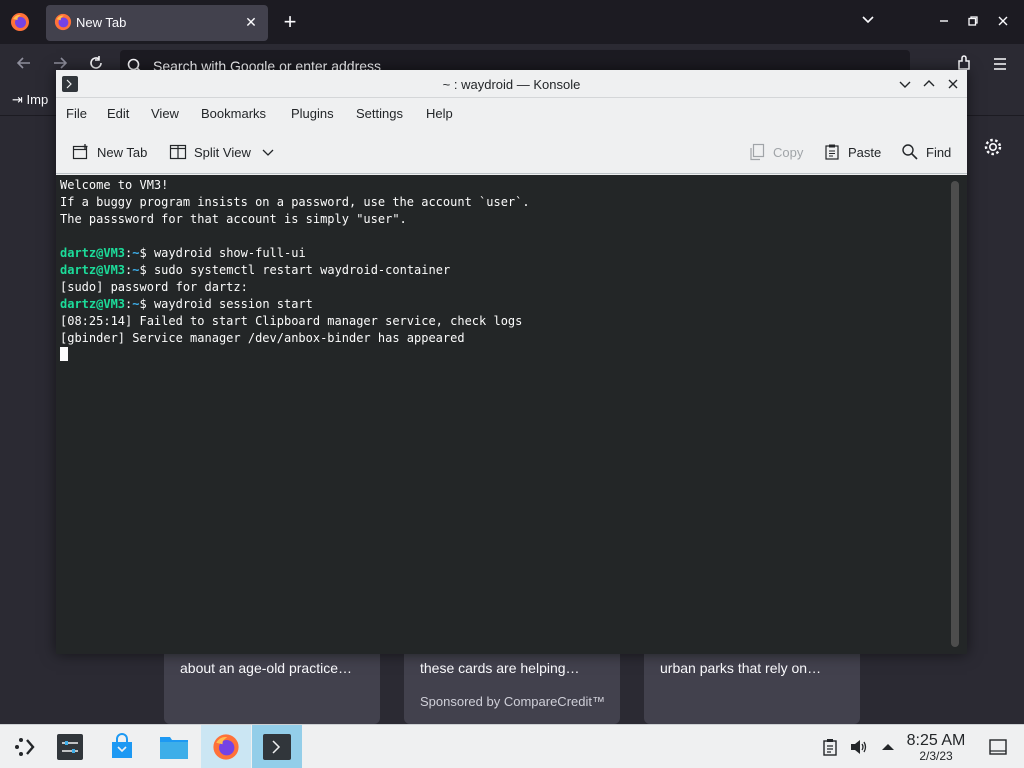  Describe the element at coordinates (122, 152) in the screenshot. I see `new-tab-label: New Tab` at that location.